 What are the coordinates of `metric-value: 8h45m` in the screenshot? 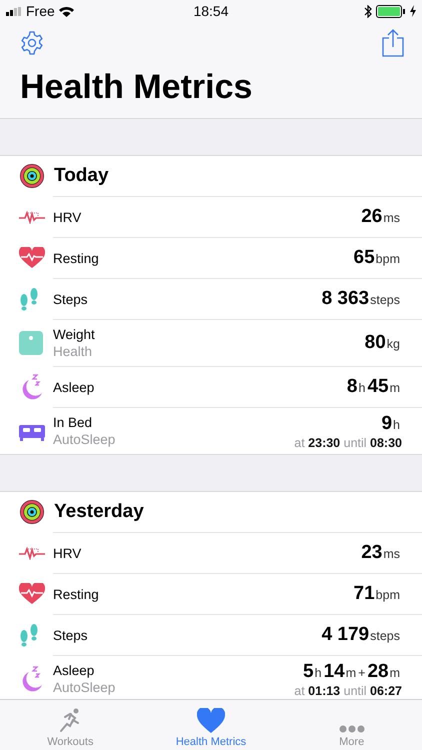 It's located at (373, 387).